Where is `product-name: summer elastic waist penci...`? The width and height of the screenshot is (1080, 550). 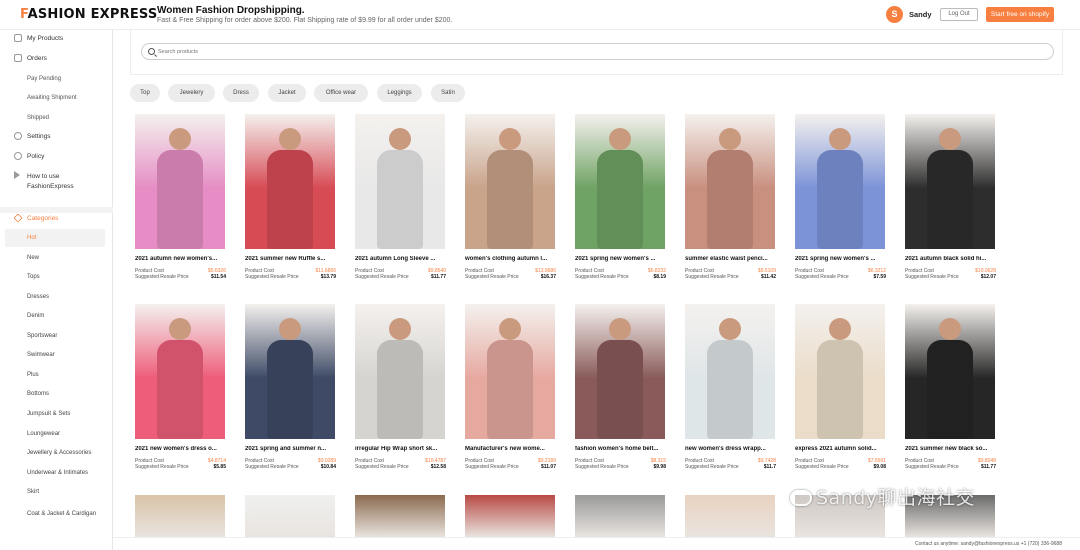 product-name: summer elastic waist penci... is located at coordinates (731, 259).